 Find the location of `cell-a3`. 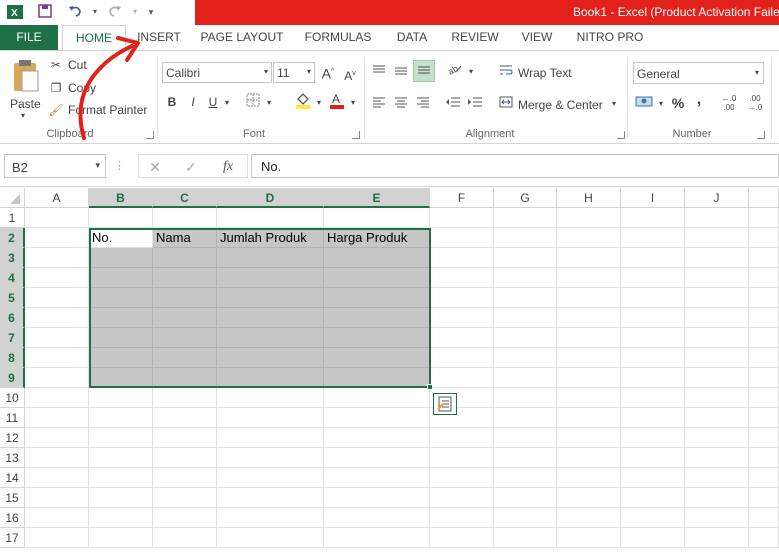

cell-a3 is located at coordinates (57, 258).